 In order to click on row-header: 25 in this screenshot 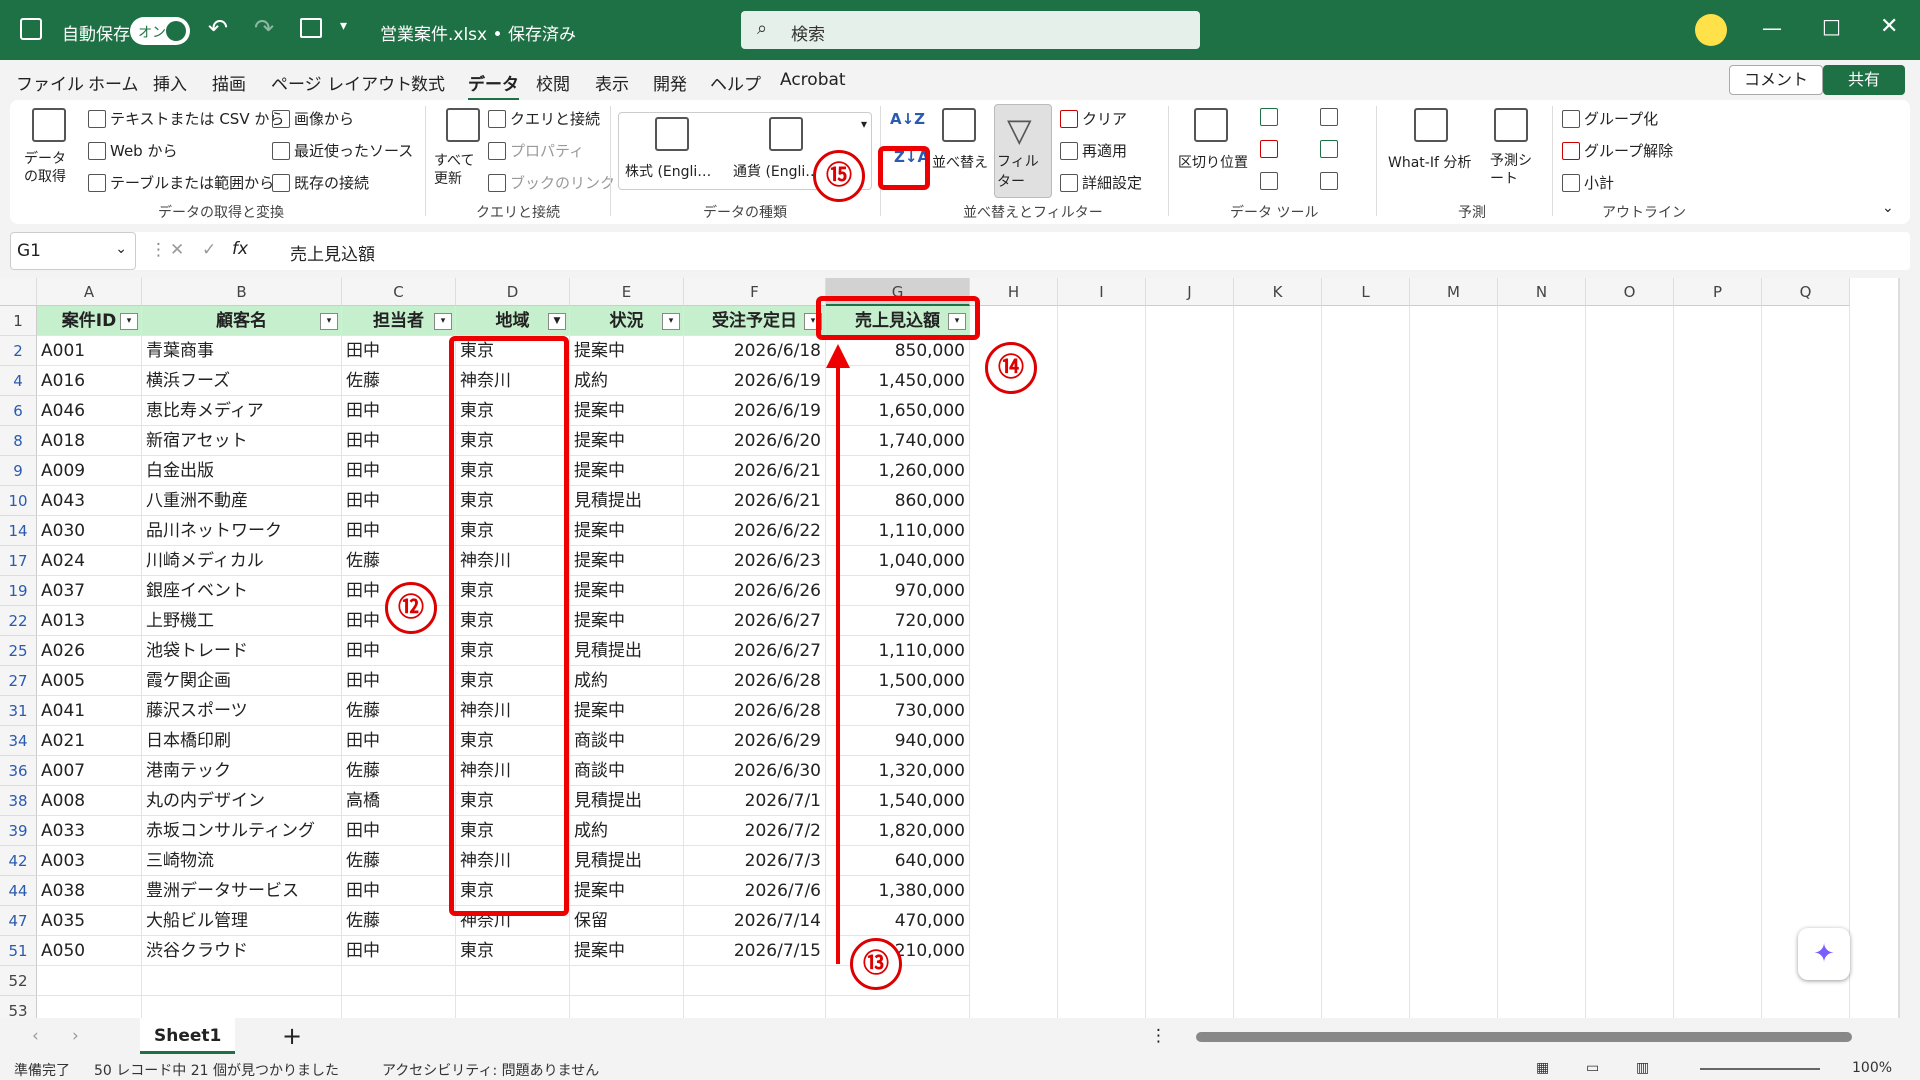, I will do `click(18, 651)`.